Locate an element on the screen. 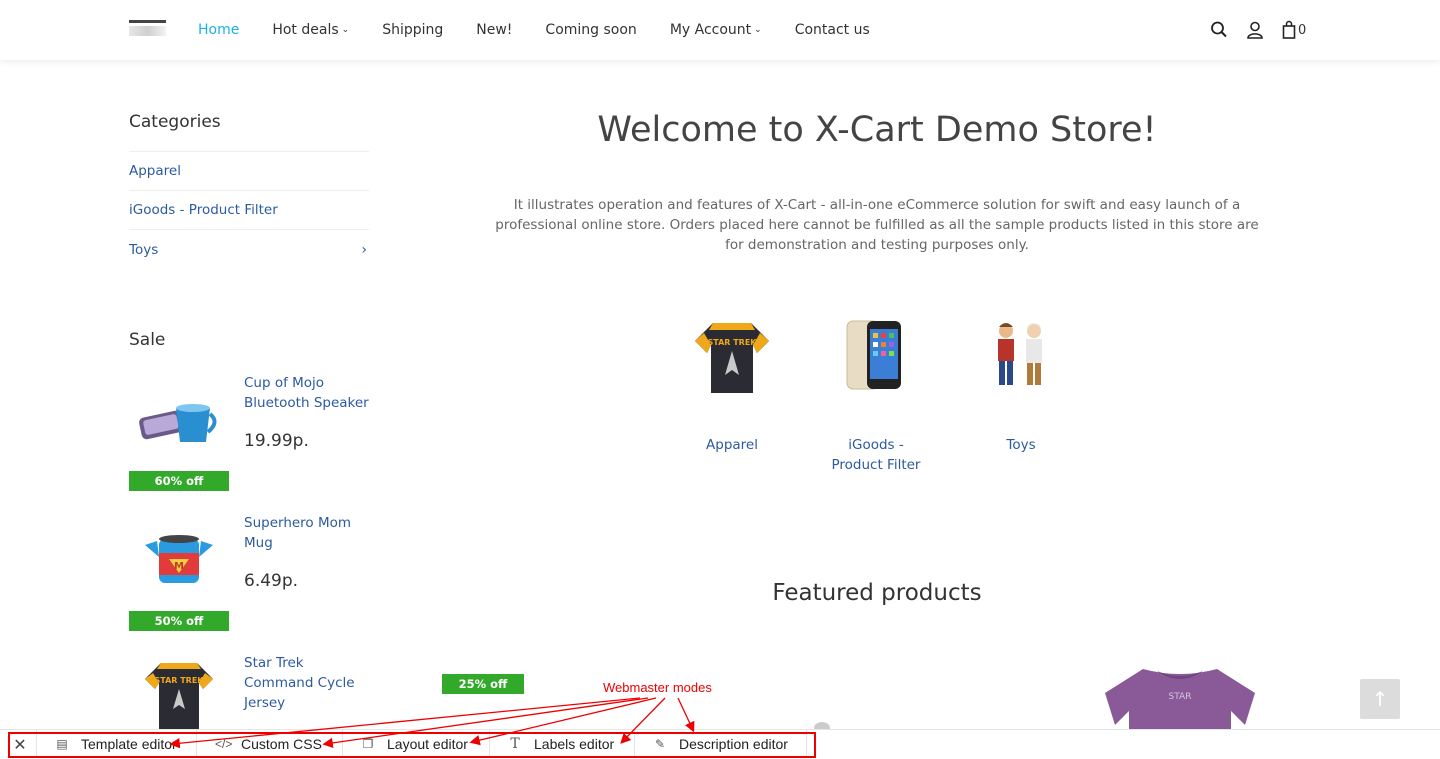  product-image: M is located at coordinates (179, 562).